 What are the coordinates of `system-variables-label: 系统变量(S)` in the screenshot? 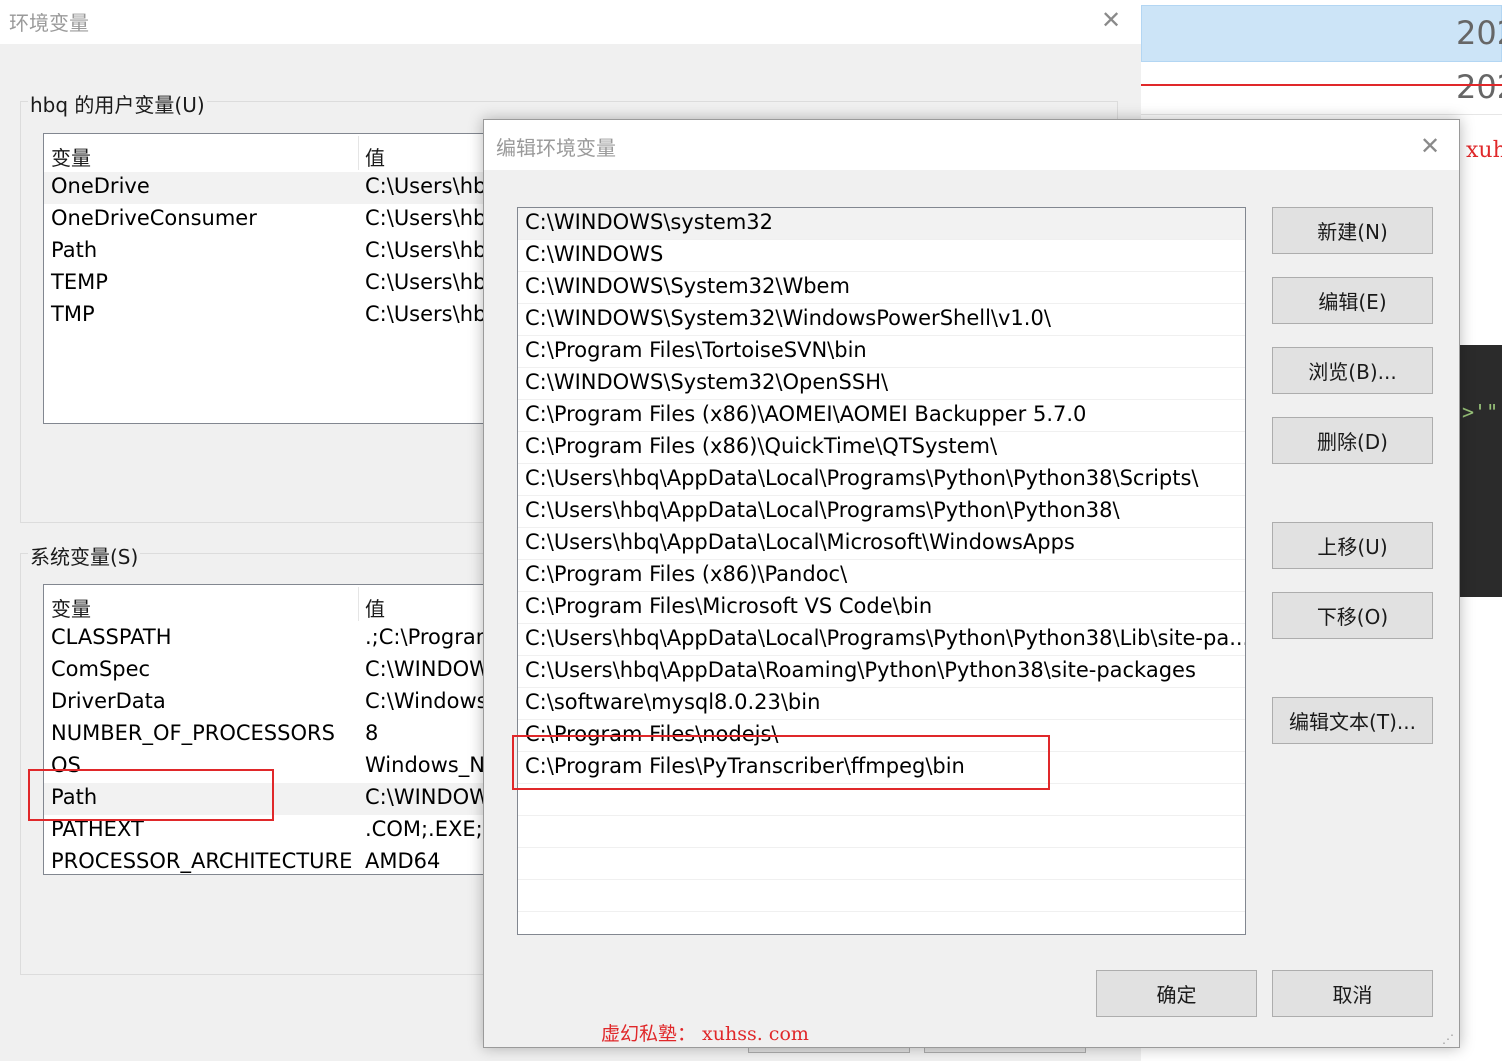 It's located at (84, 555).